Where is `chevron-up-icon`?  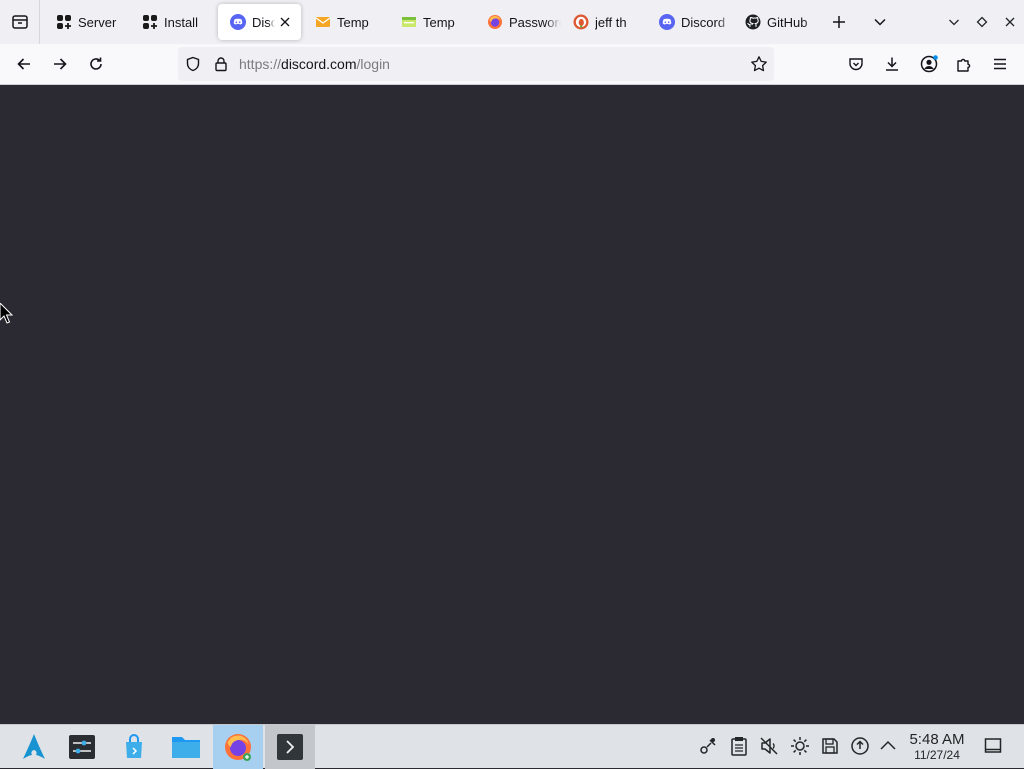
chevron-up-icon is located at coordinates (888, 745).